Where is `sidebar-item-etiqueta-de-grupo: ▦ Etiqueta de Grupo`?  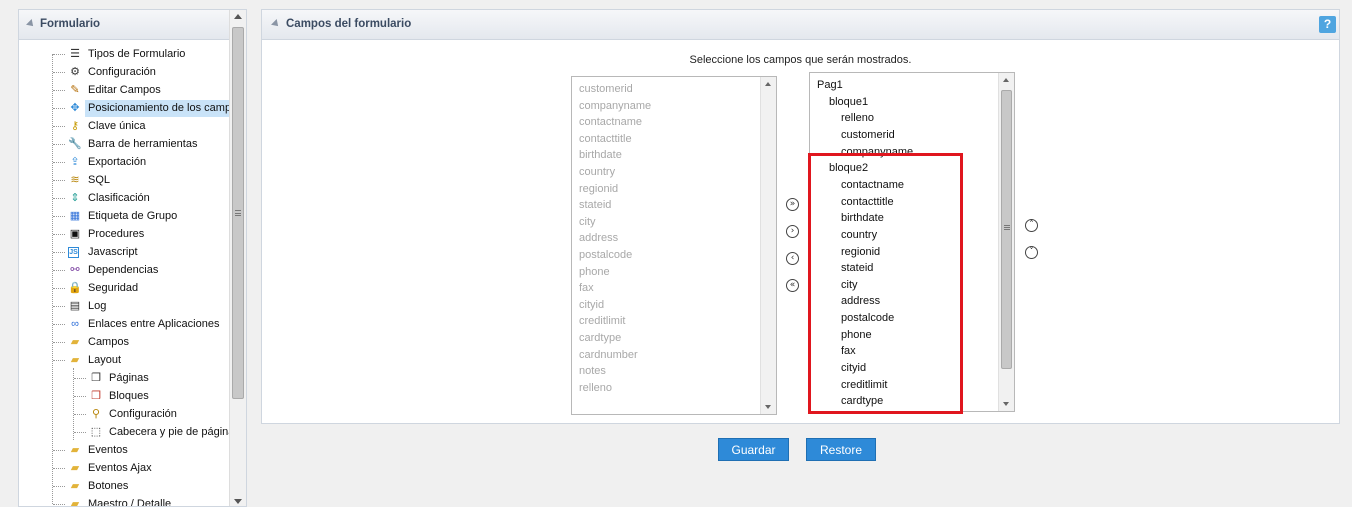 sidebar-item-etiqueta-de-grupo: ▦ Etiqueta de Grupo is located at coordinates (124, 216).